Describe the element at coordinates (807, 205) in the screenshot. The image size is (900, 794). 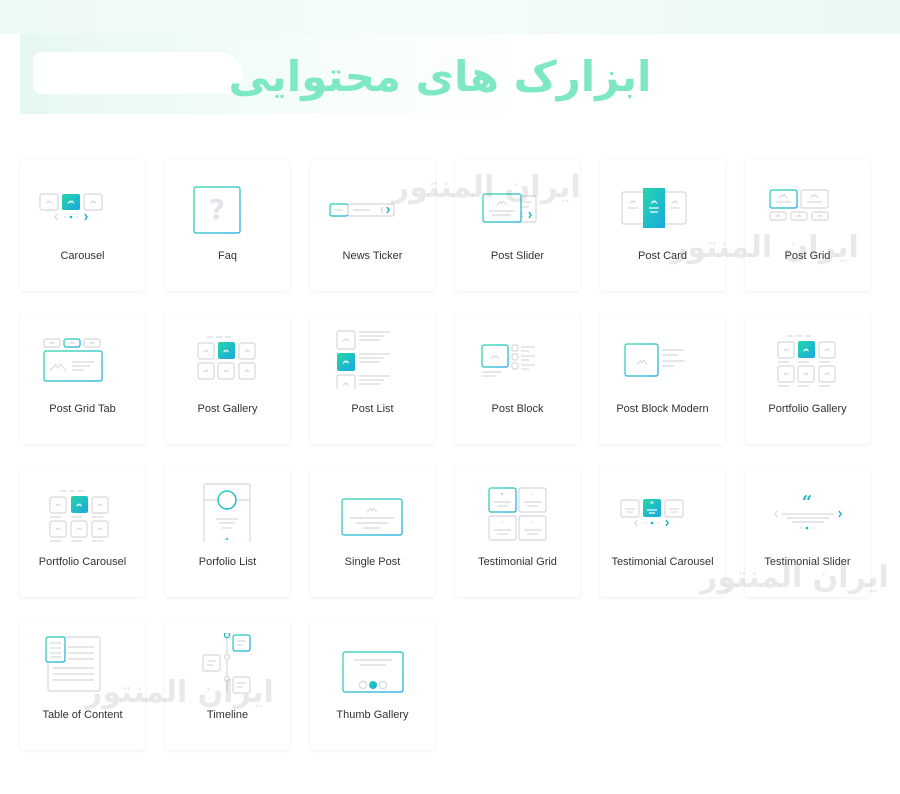
I see `post-grid-icon` at that location.